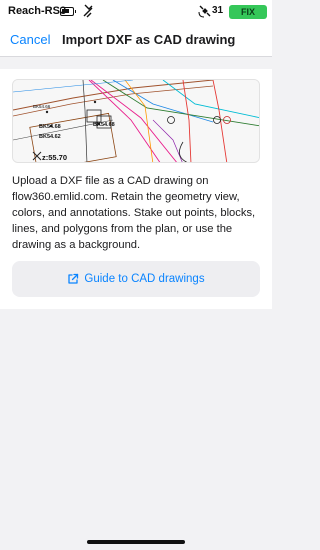  I want to click on top-band, so click(136, 63).